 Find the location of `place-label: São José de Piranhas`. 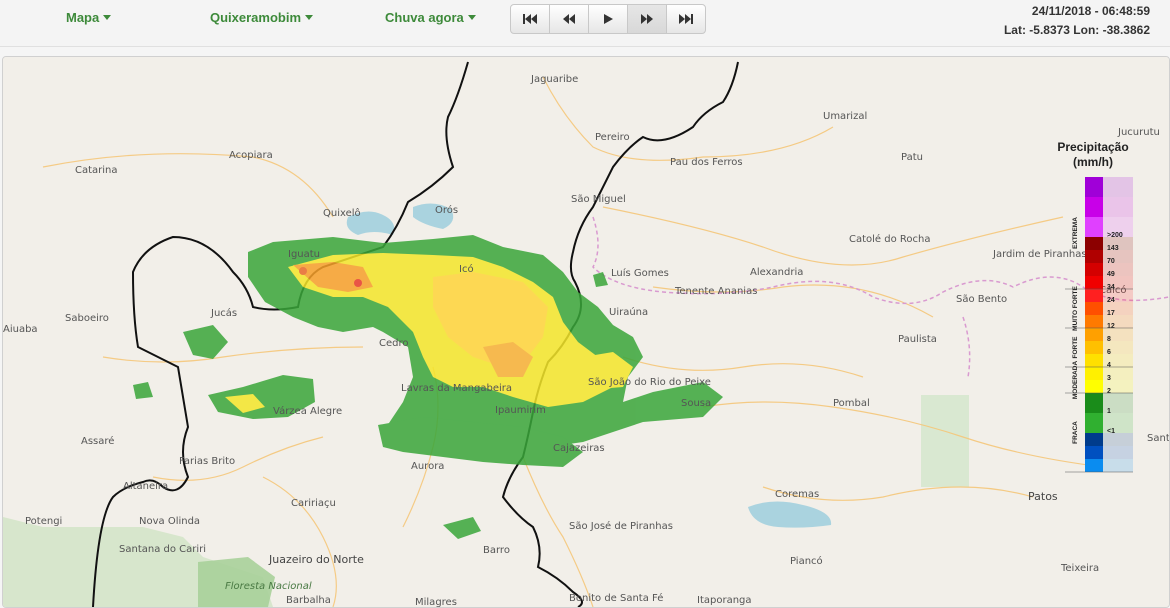

place-label: São José de Piranhas is located at coordinates (621, 526).